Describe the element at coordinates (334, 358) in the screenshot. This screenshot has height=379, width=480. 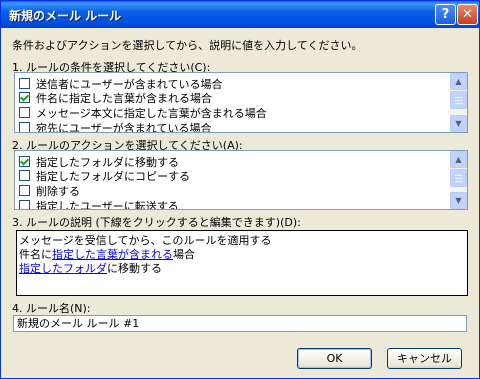
I see `ok-button: OK` at that location.